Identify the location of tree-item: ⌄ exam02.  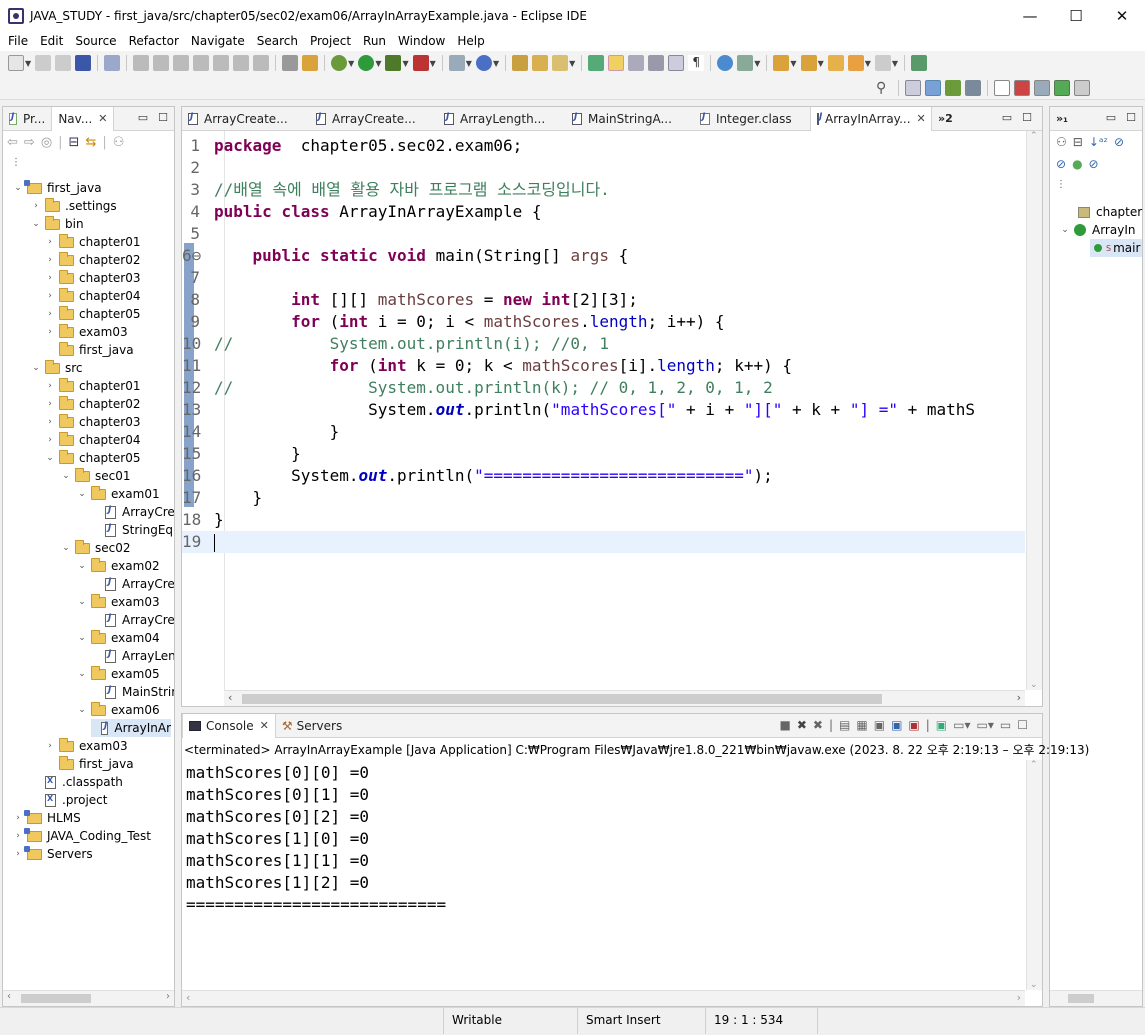
(118, 566).